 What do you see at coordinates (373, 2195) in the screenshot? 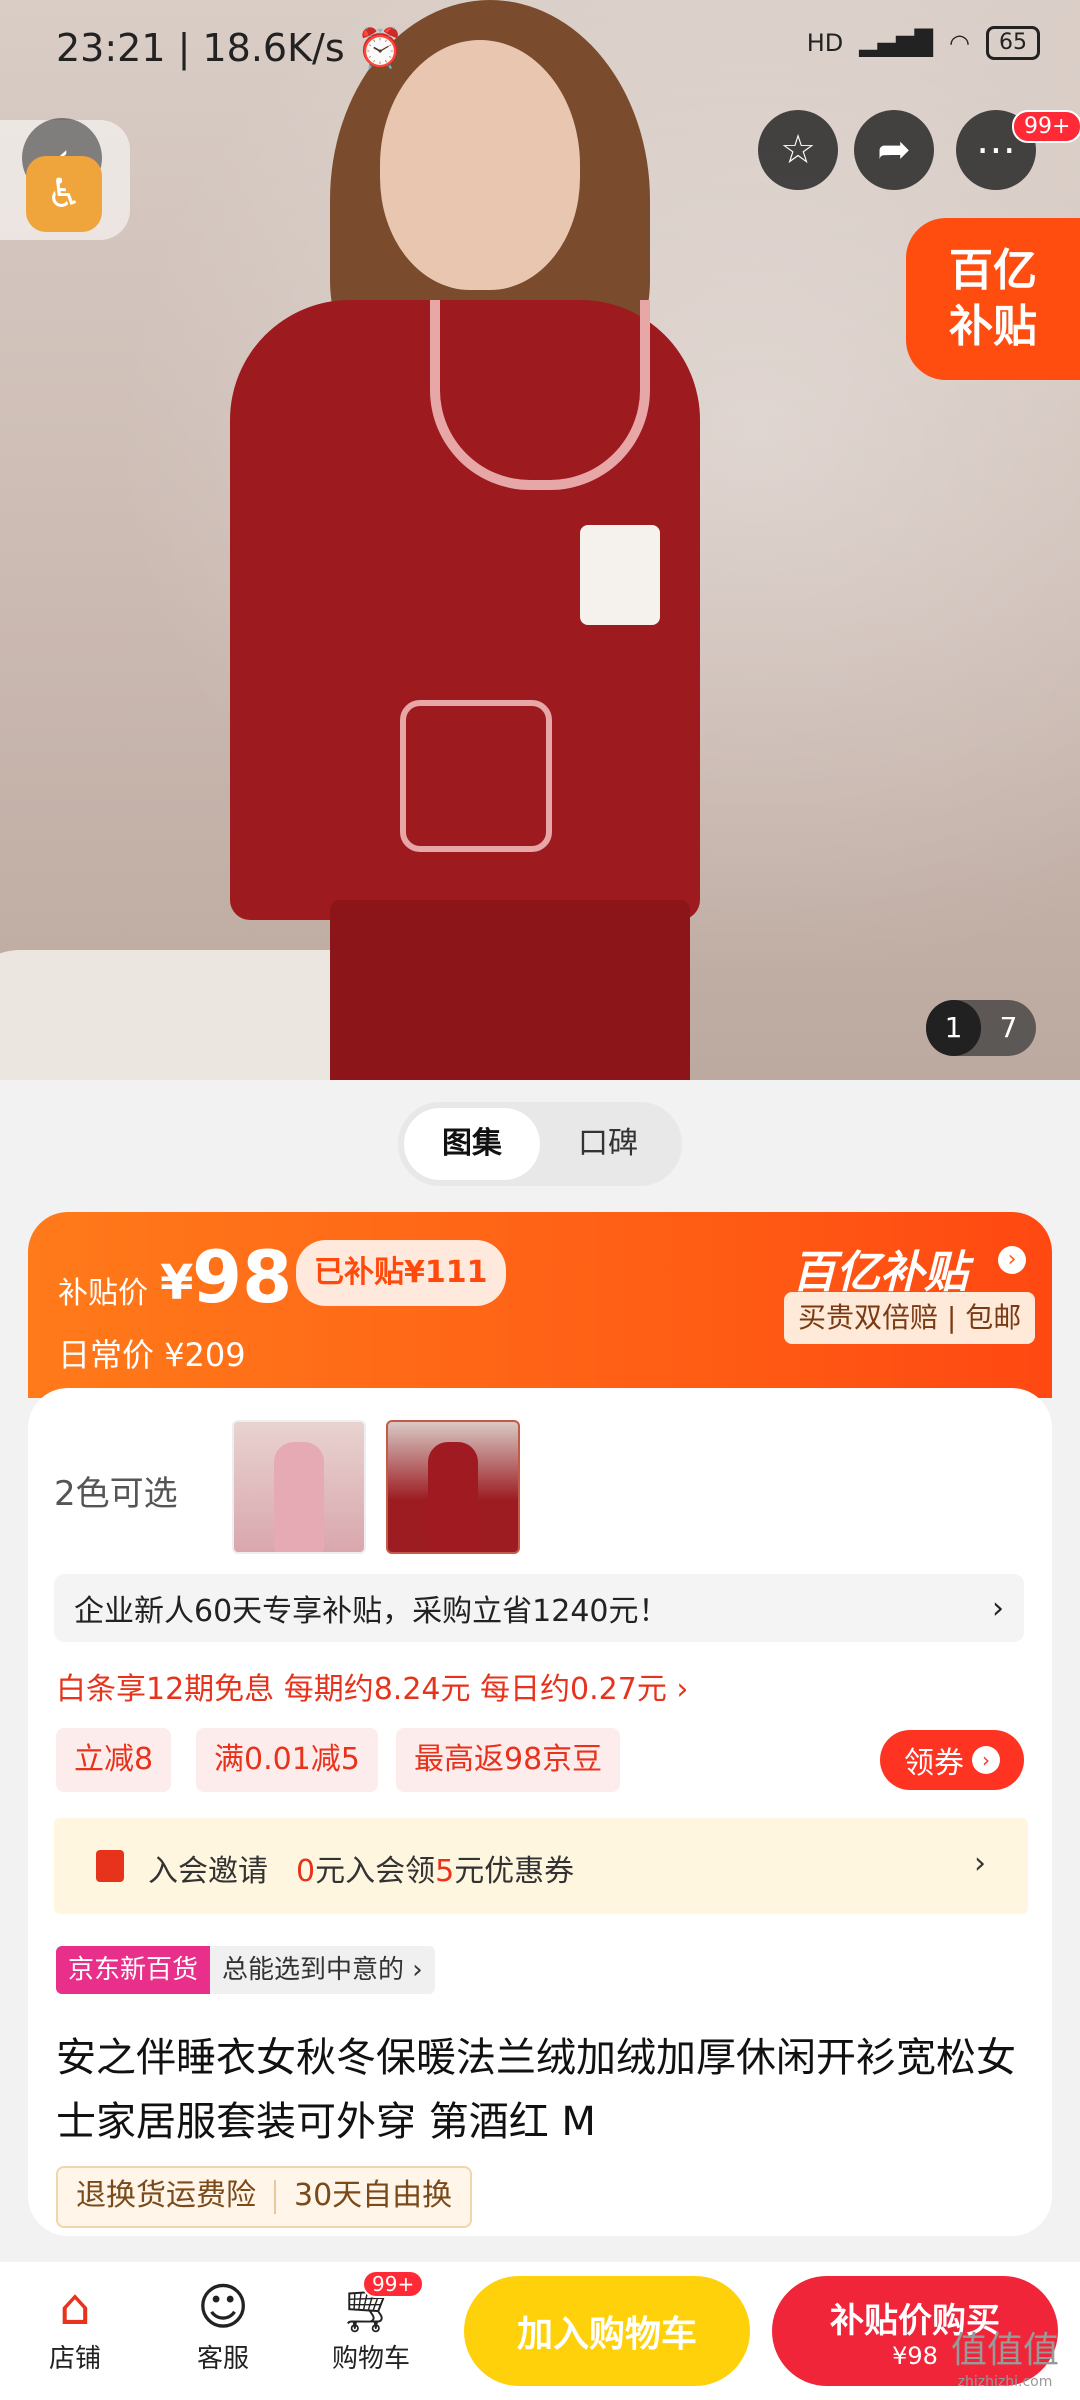
I see `service-tag-free-exchange: 30天自由换` at bounding box center [373, 2195].